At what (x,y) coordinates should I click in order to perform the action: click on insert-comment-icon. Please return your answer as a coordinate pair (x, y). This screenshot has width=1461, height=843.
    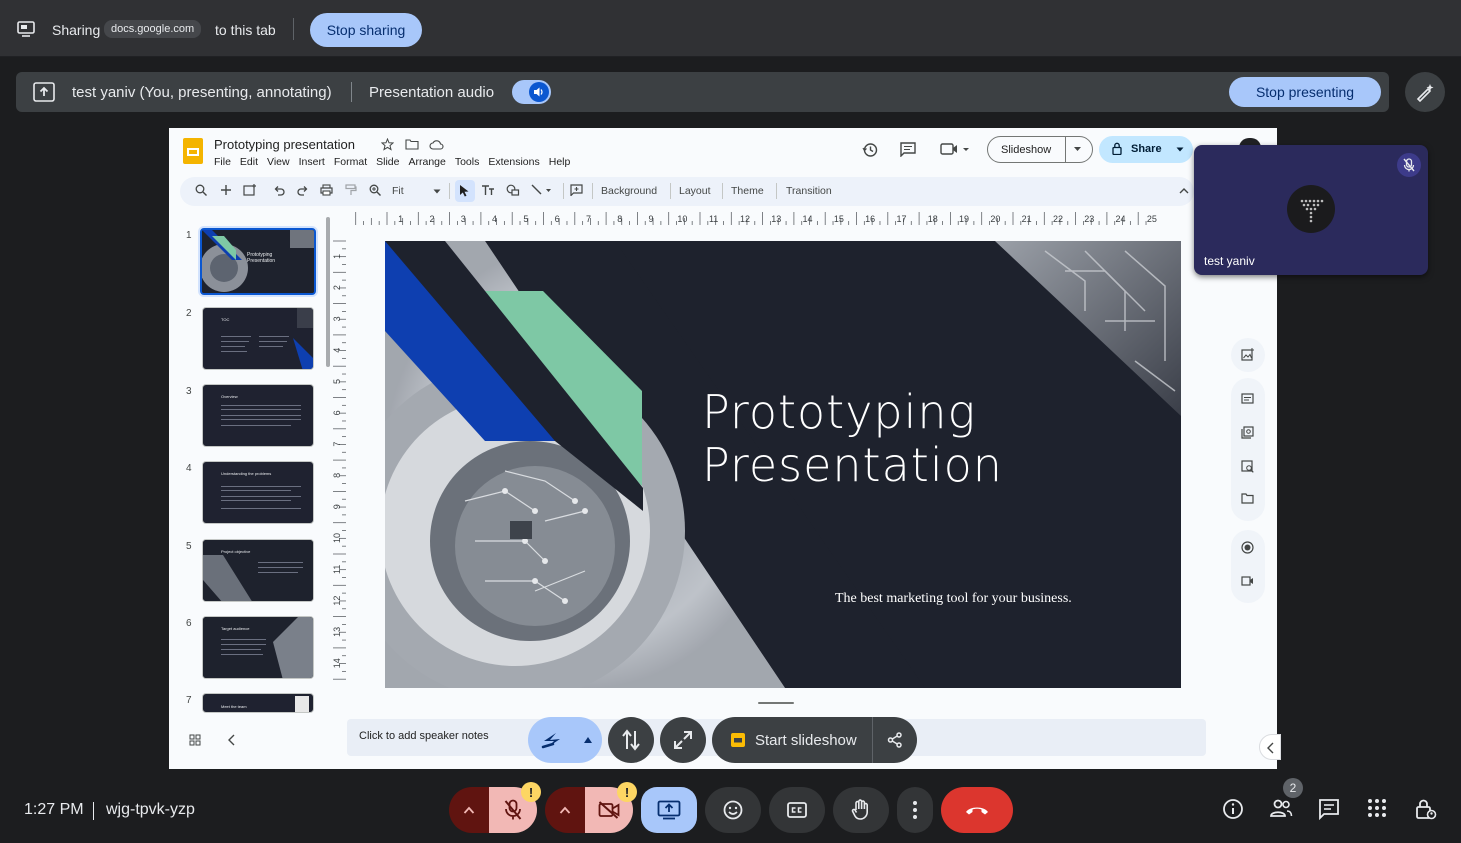
    Looking at the image, I should click on (576, 190).